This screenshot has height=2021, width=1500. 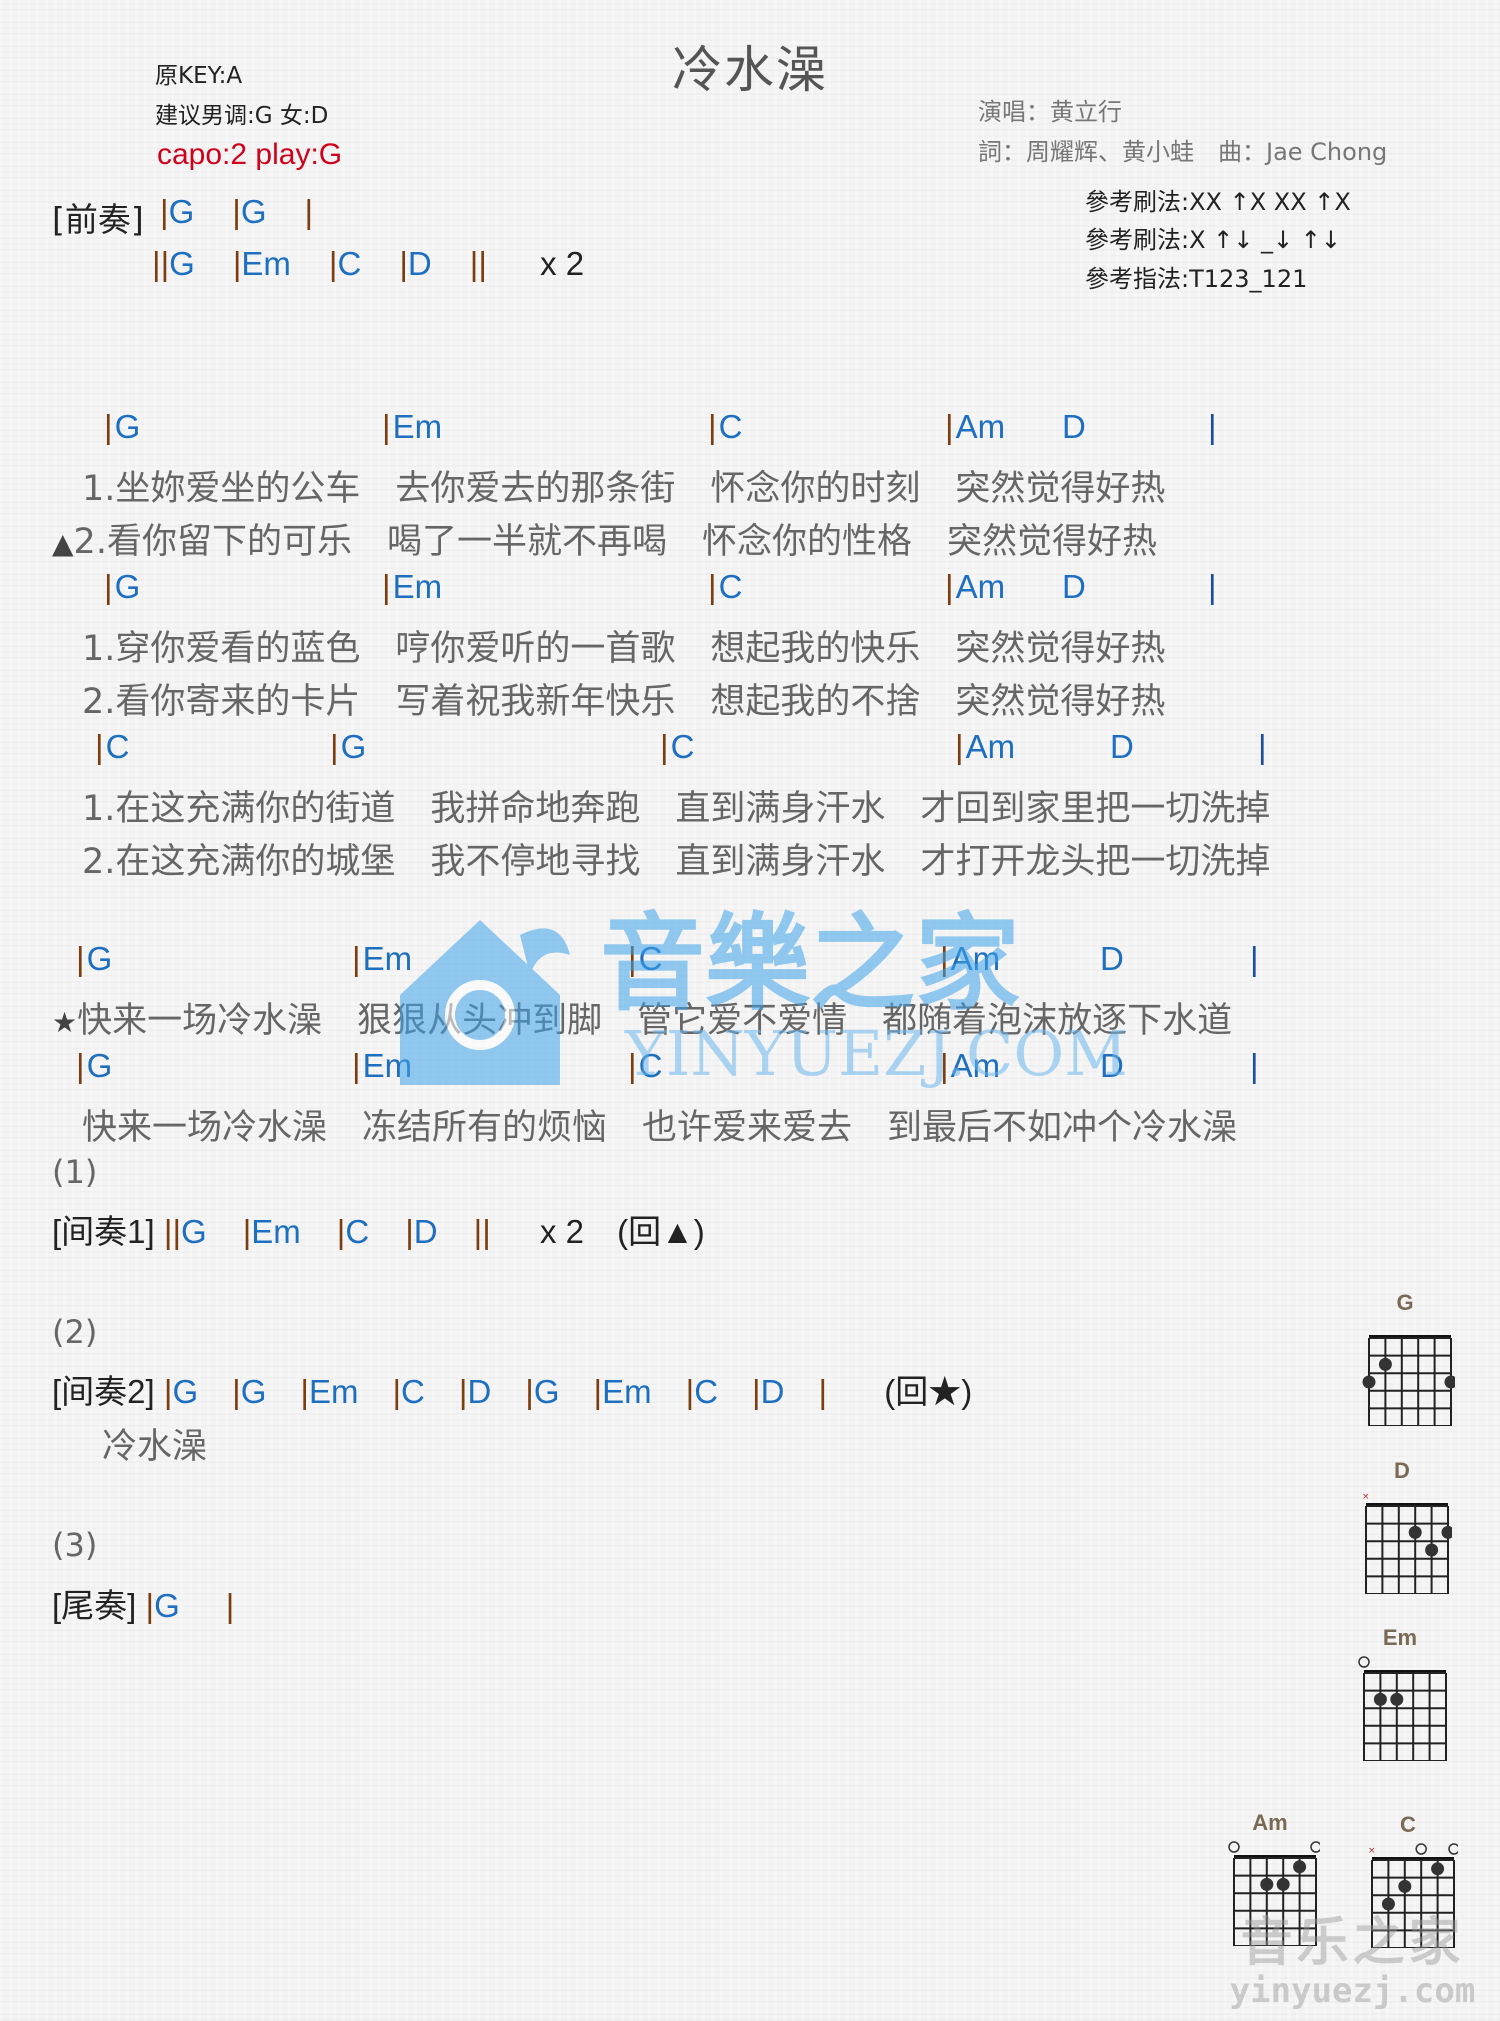 What do you see at coordinates (255, 212) in the screenshot?
I see `intro-line-1: |G |G |` at bounding box center [255, 212].